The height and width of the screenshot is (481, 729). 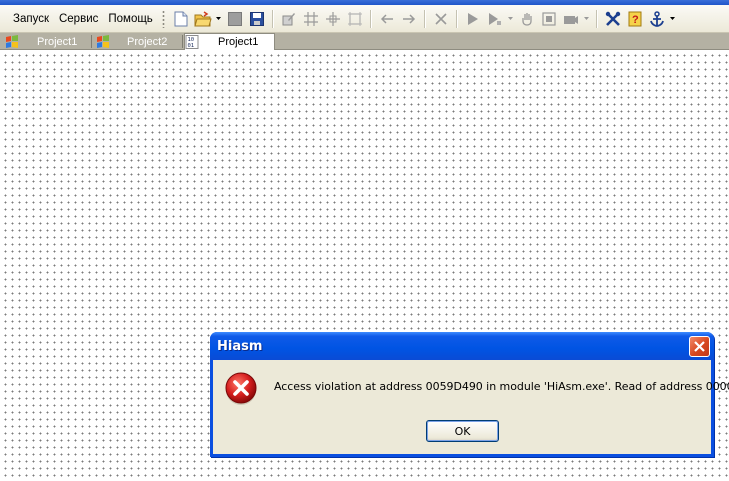 I want to click on frame-icon, so click(x=354, y=18).